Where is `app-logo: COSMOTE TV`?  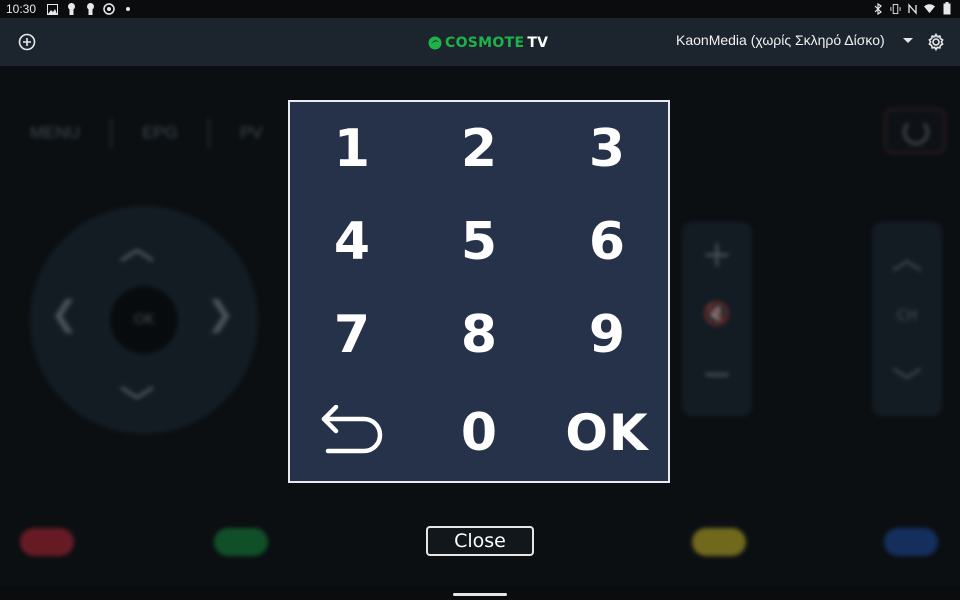
app-logo: COSMOTE TV is located at coordinates (488, 43).